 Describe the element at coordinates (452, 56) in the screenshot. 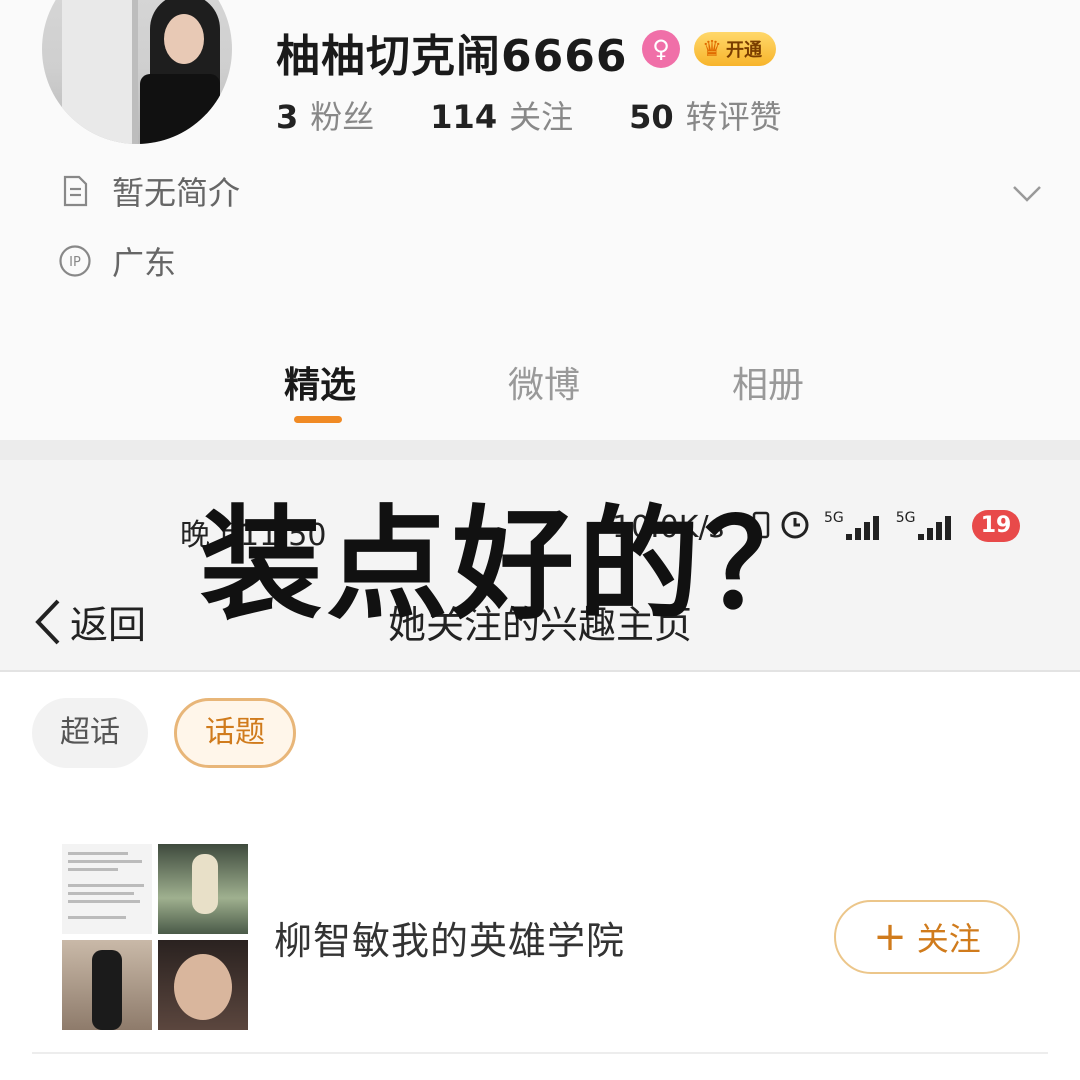

I see `username: 柚柚切克闹6666` at that location.